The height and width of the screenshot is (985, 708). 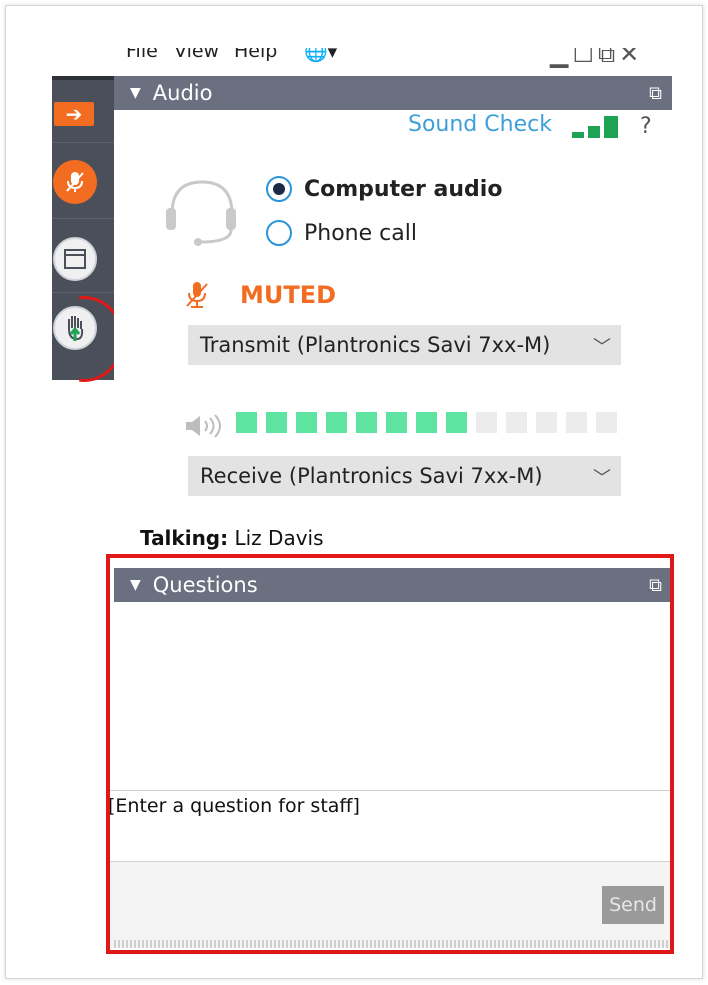 What do you see at coordinates (389, 905) in the screenshot?
I see `send-bar: Send` at bounding box center [389, 905].